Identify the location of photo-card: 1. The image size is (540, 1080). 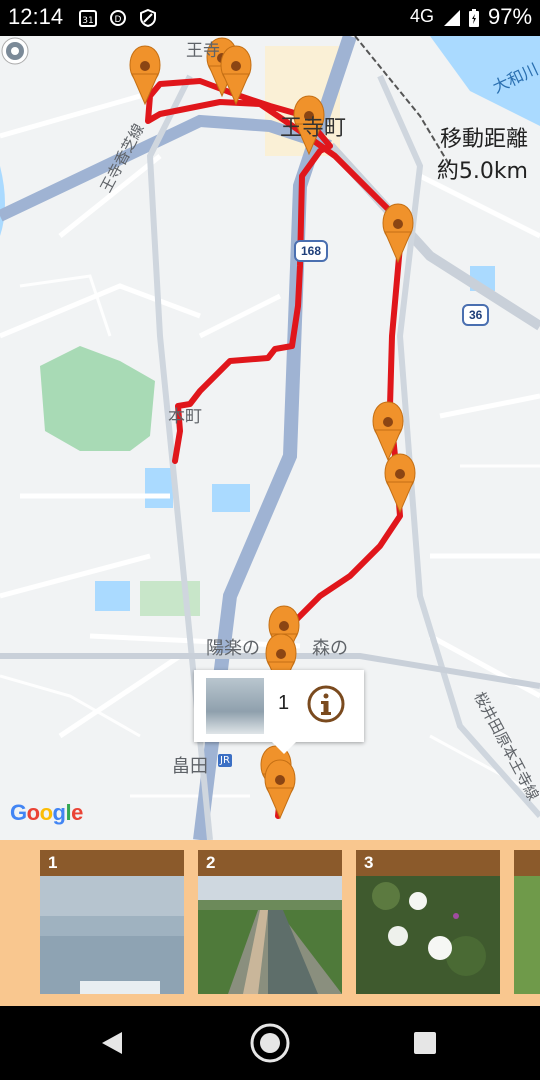
(112, 922).